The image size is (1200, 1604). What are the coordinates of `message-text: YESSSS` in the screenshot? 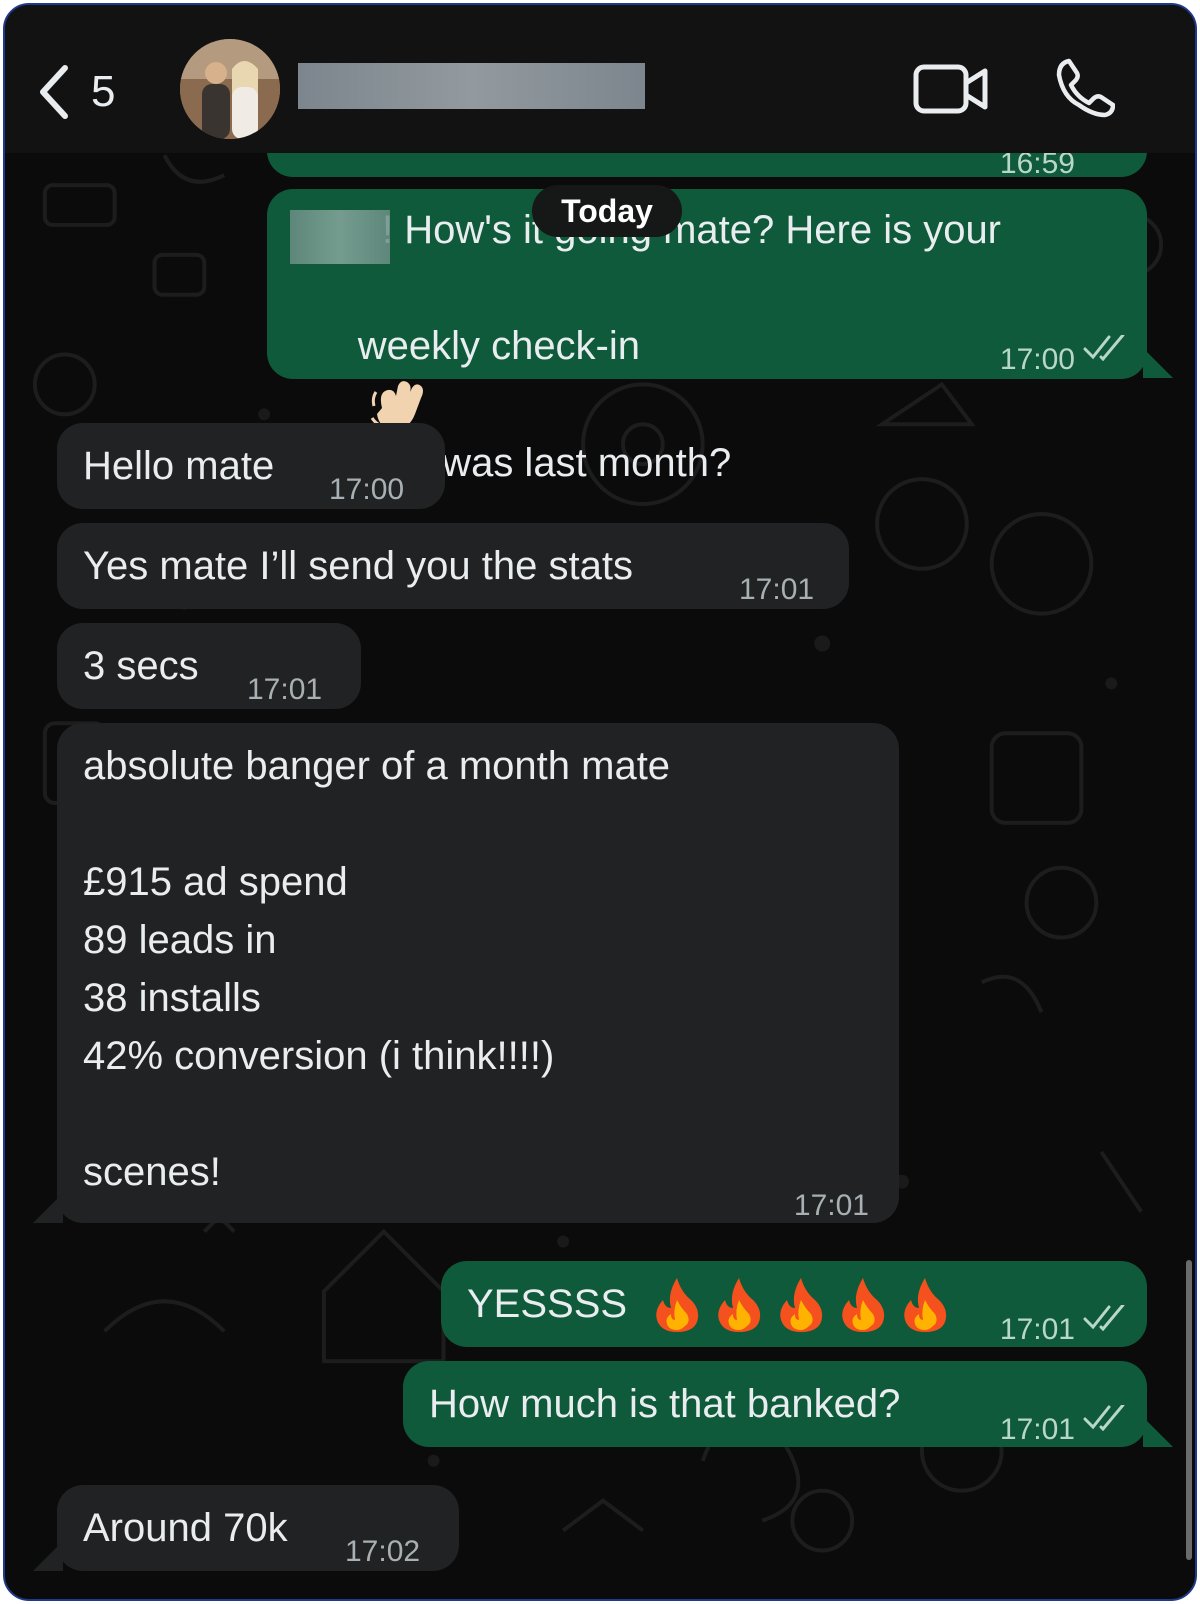 It's located at (547, 1304).